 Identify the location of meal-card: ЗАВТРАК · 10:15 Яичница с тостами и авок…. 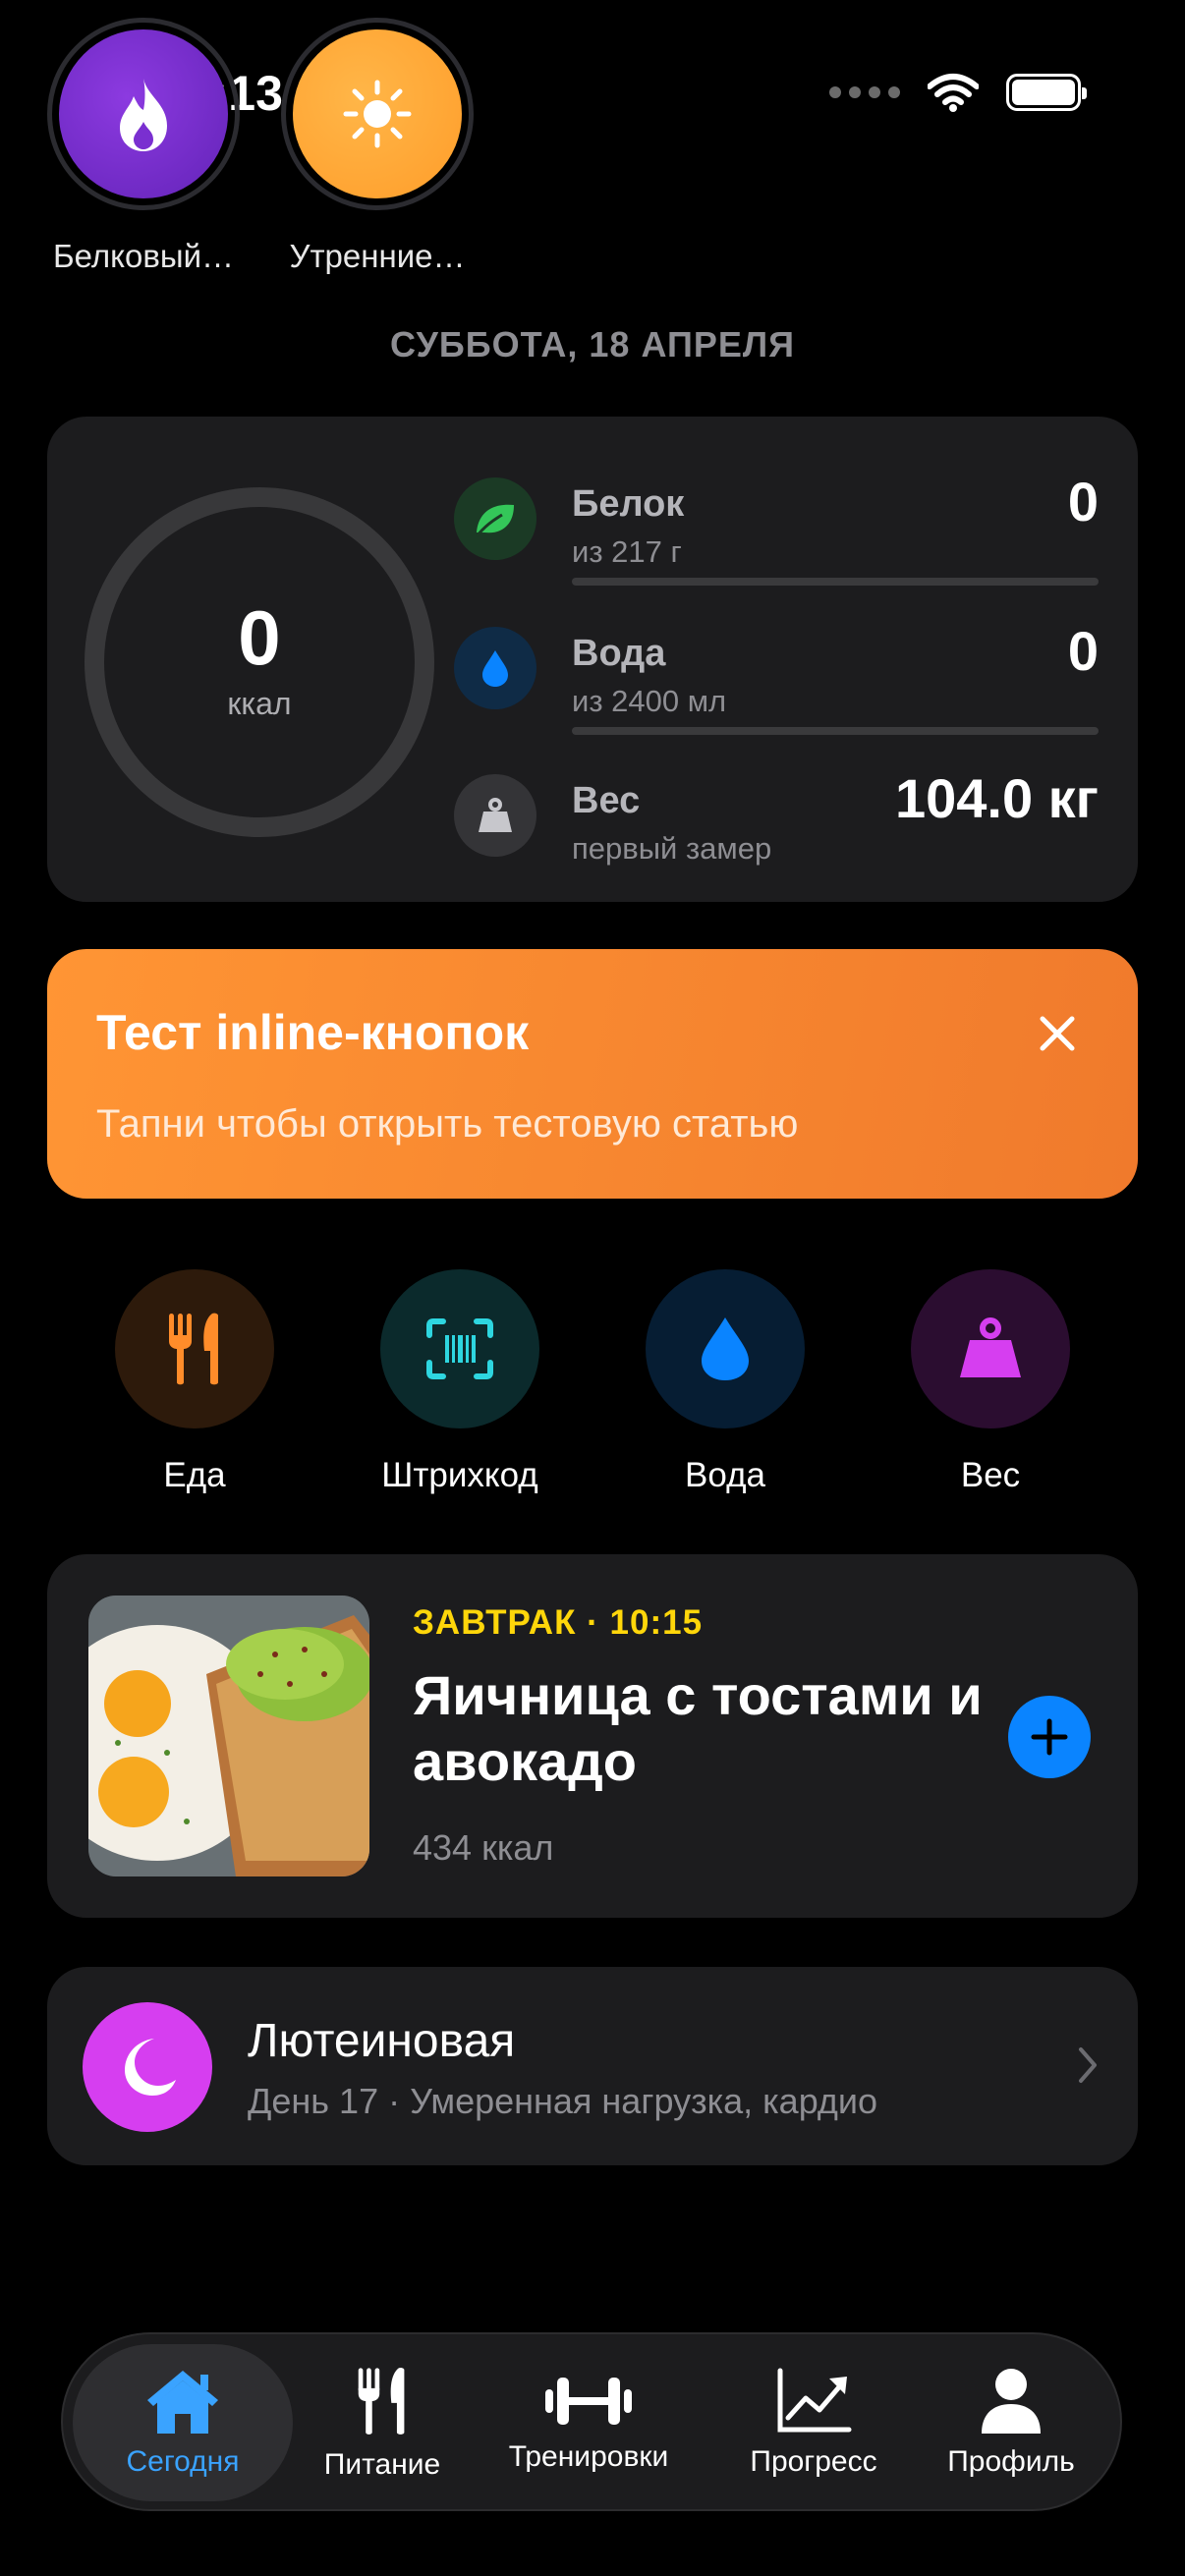
(592, 1736).